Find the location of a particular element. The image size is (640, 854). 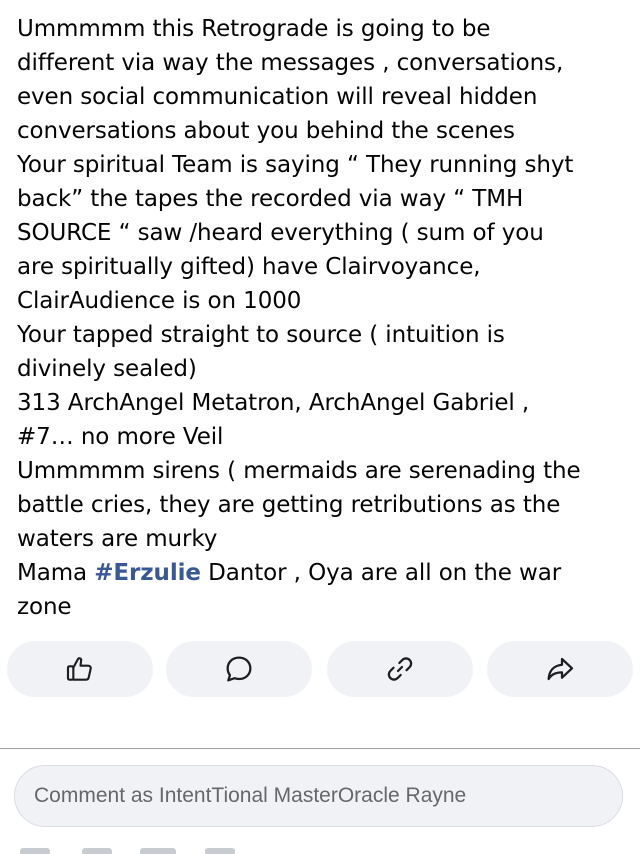

post-line-text: Mama is located at coordinates (56, 573).